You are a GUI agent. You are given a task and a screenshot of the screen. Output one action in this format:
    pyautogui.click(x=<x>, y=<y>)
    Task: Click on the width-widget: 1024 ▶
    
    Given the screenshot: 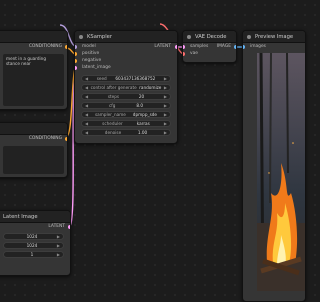 What is the action you would take?
    pyautogui.click(x=33, y=236)
    